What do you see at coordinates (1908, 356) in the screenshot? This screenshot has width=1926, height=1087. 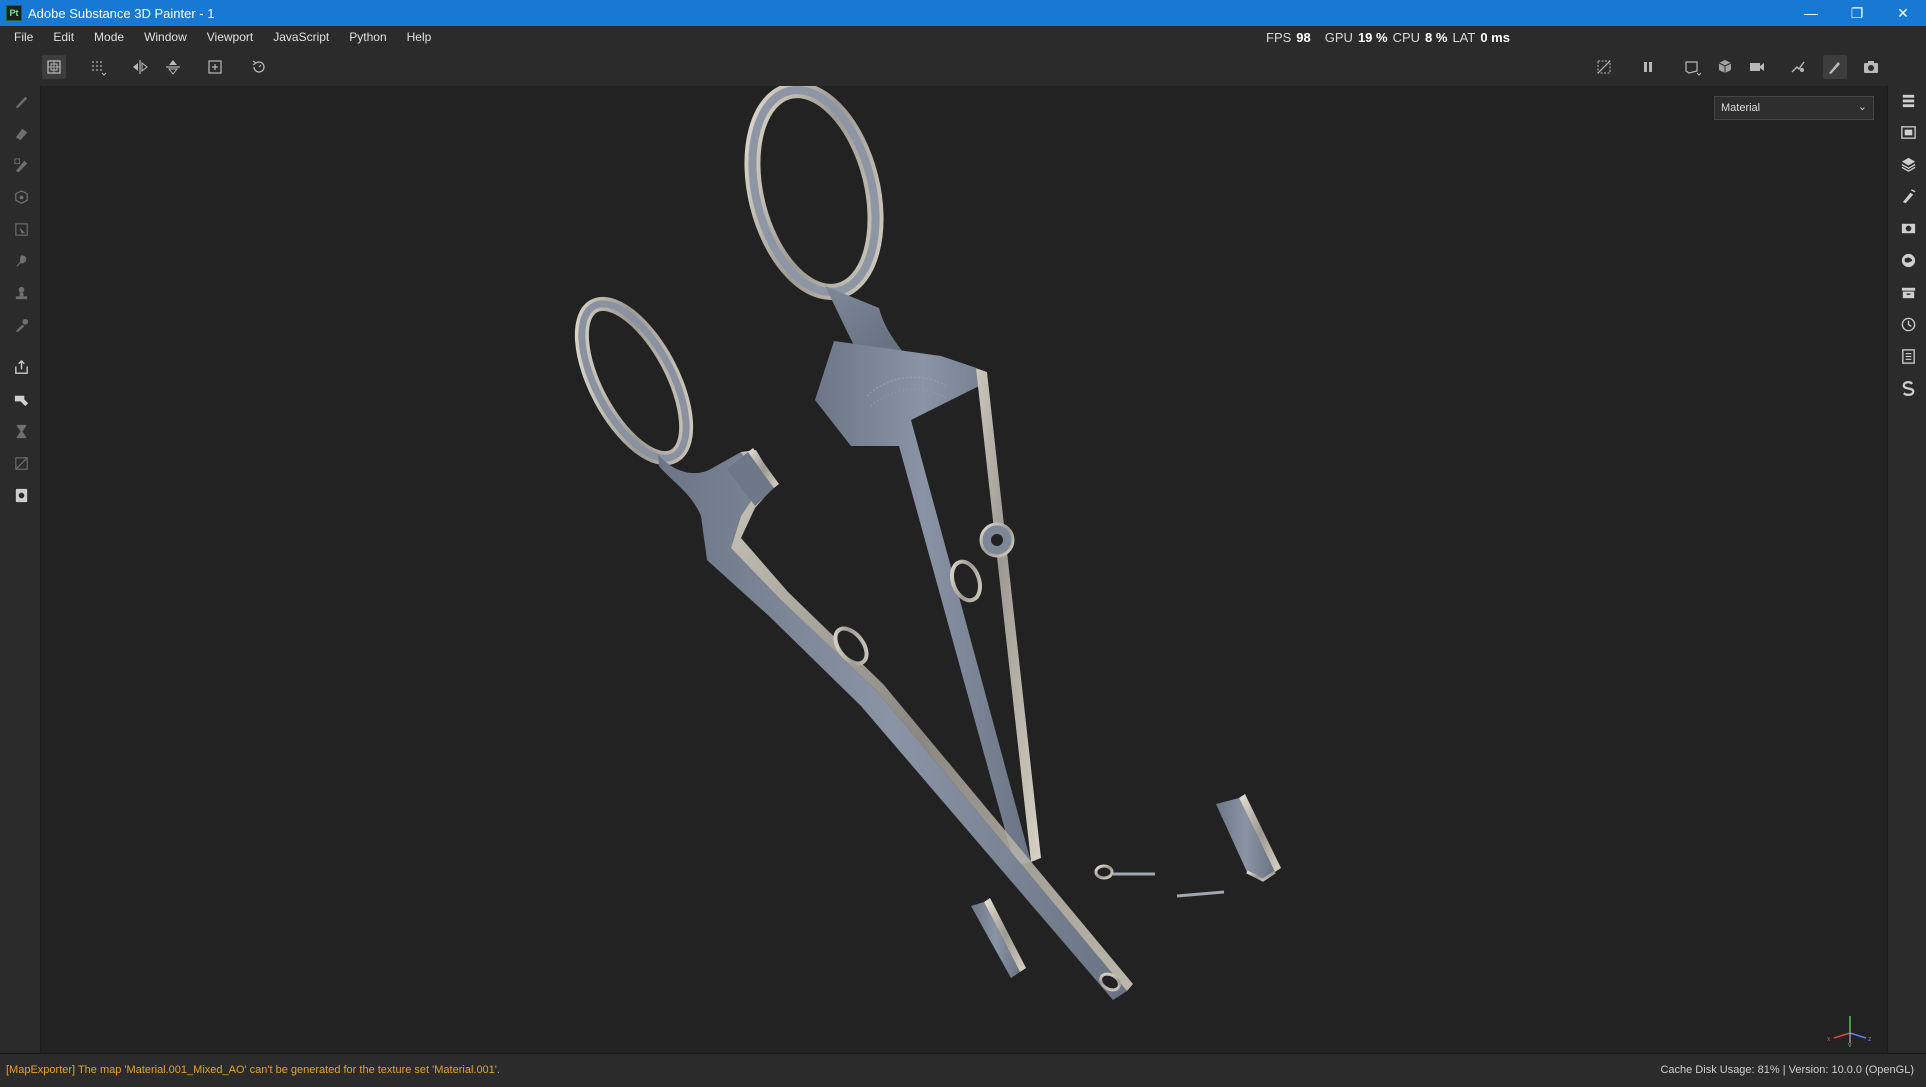 I see `log-icon` at bounding box center [1908, 356].